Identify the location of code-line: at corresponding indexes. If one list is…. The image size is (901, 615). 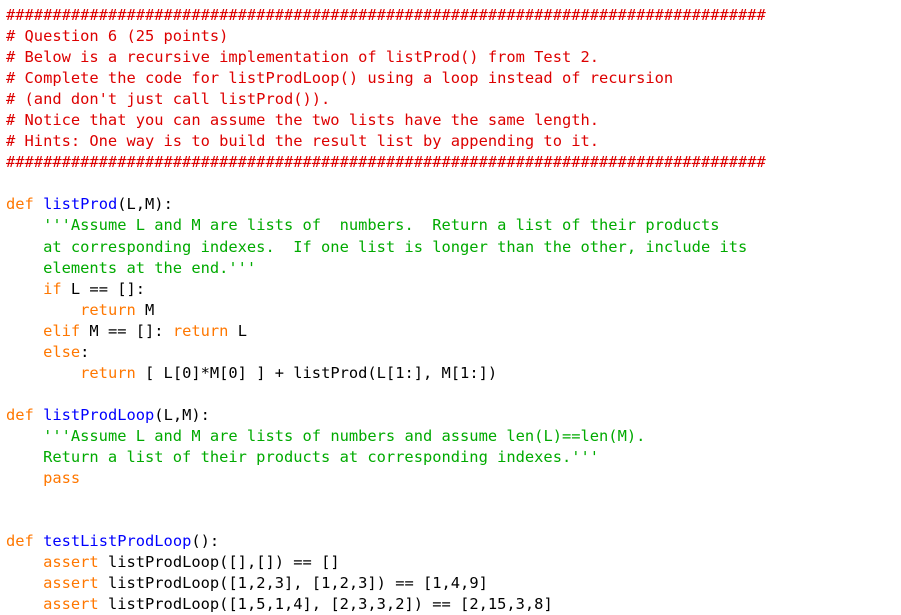
(453, 247).